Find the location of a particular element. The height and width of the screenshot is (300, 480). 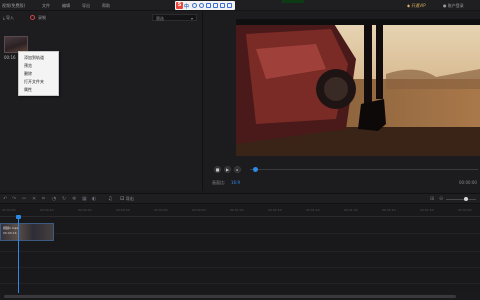

menu-help: 帮助 is located at coordinates (106, 6).